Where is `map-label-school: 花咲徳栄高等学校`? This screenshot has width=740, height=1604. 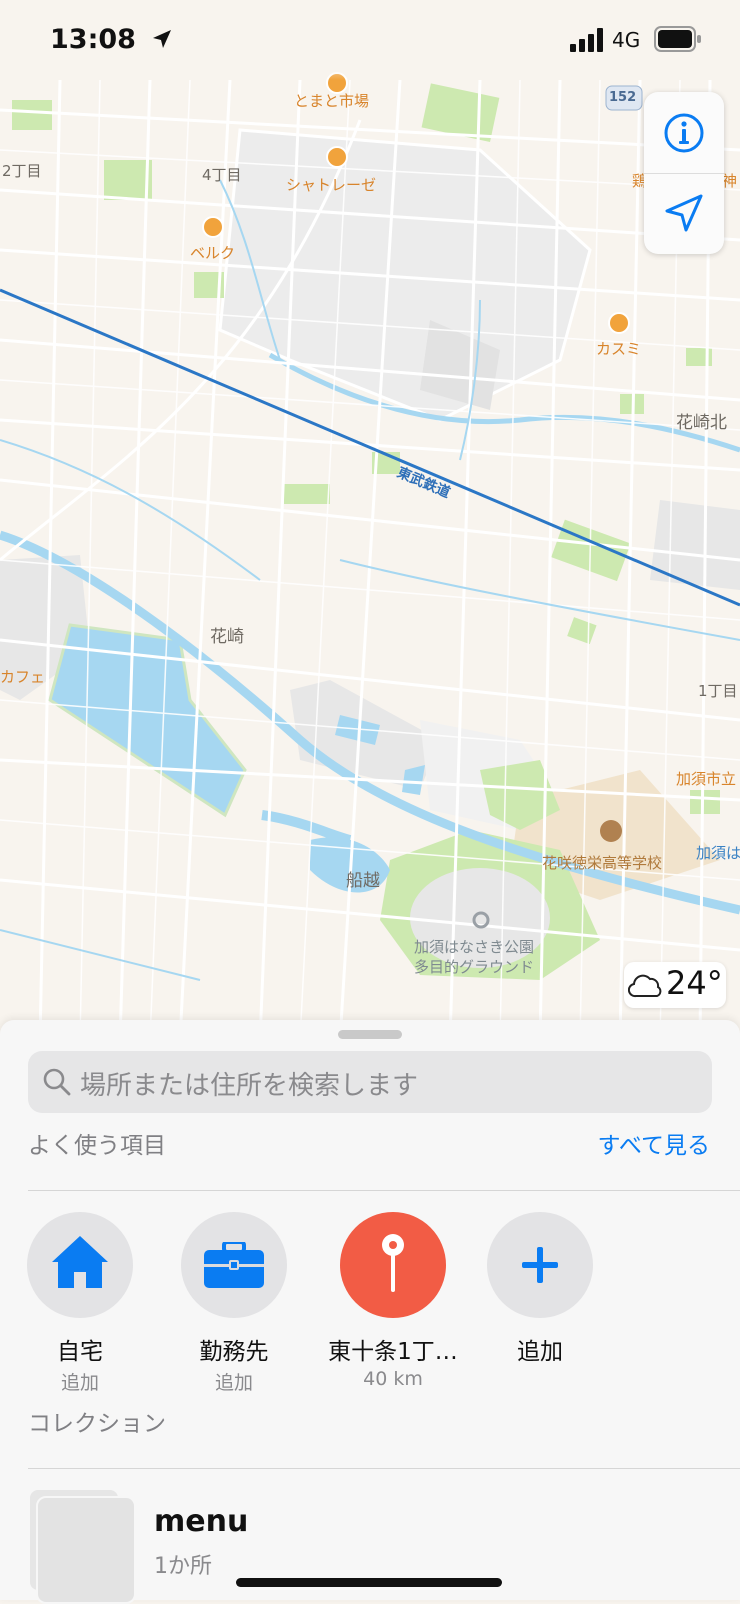 map-label-school: 花咲徳栄高等学校 is located at coordinates (602, 862).